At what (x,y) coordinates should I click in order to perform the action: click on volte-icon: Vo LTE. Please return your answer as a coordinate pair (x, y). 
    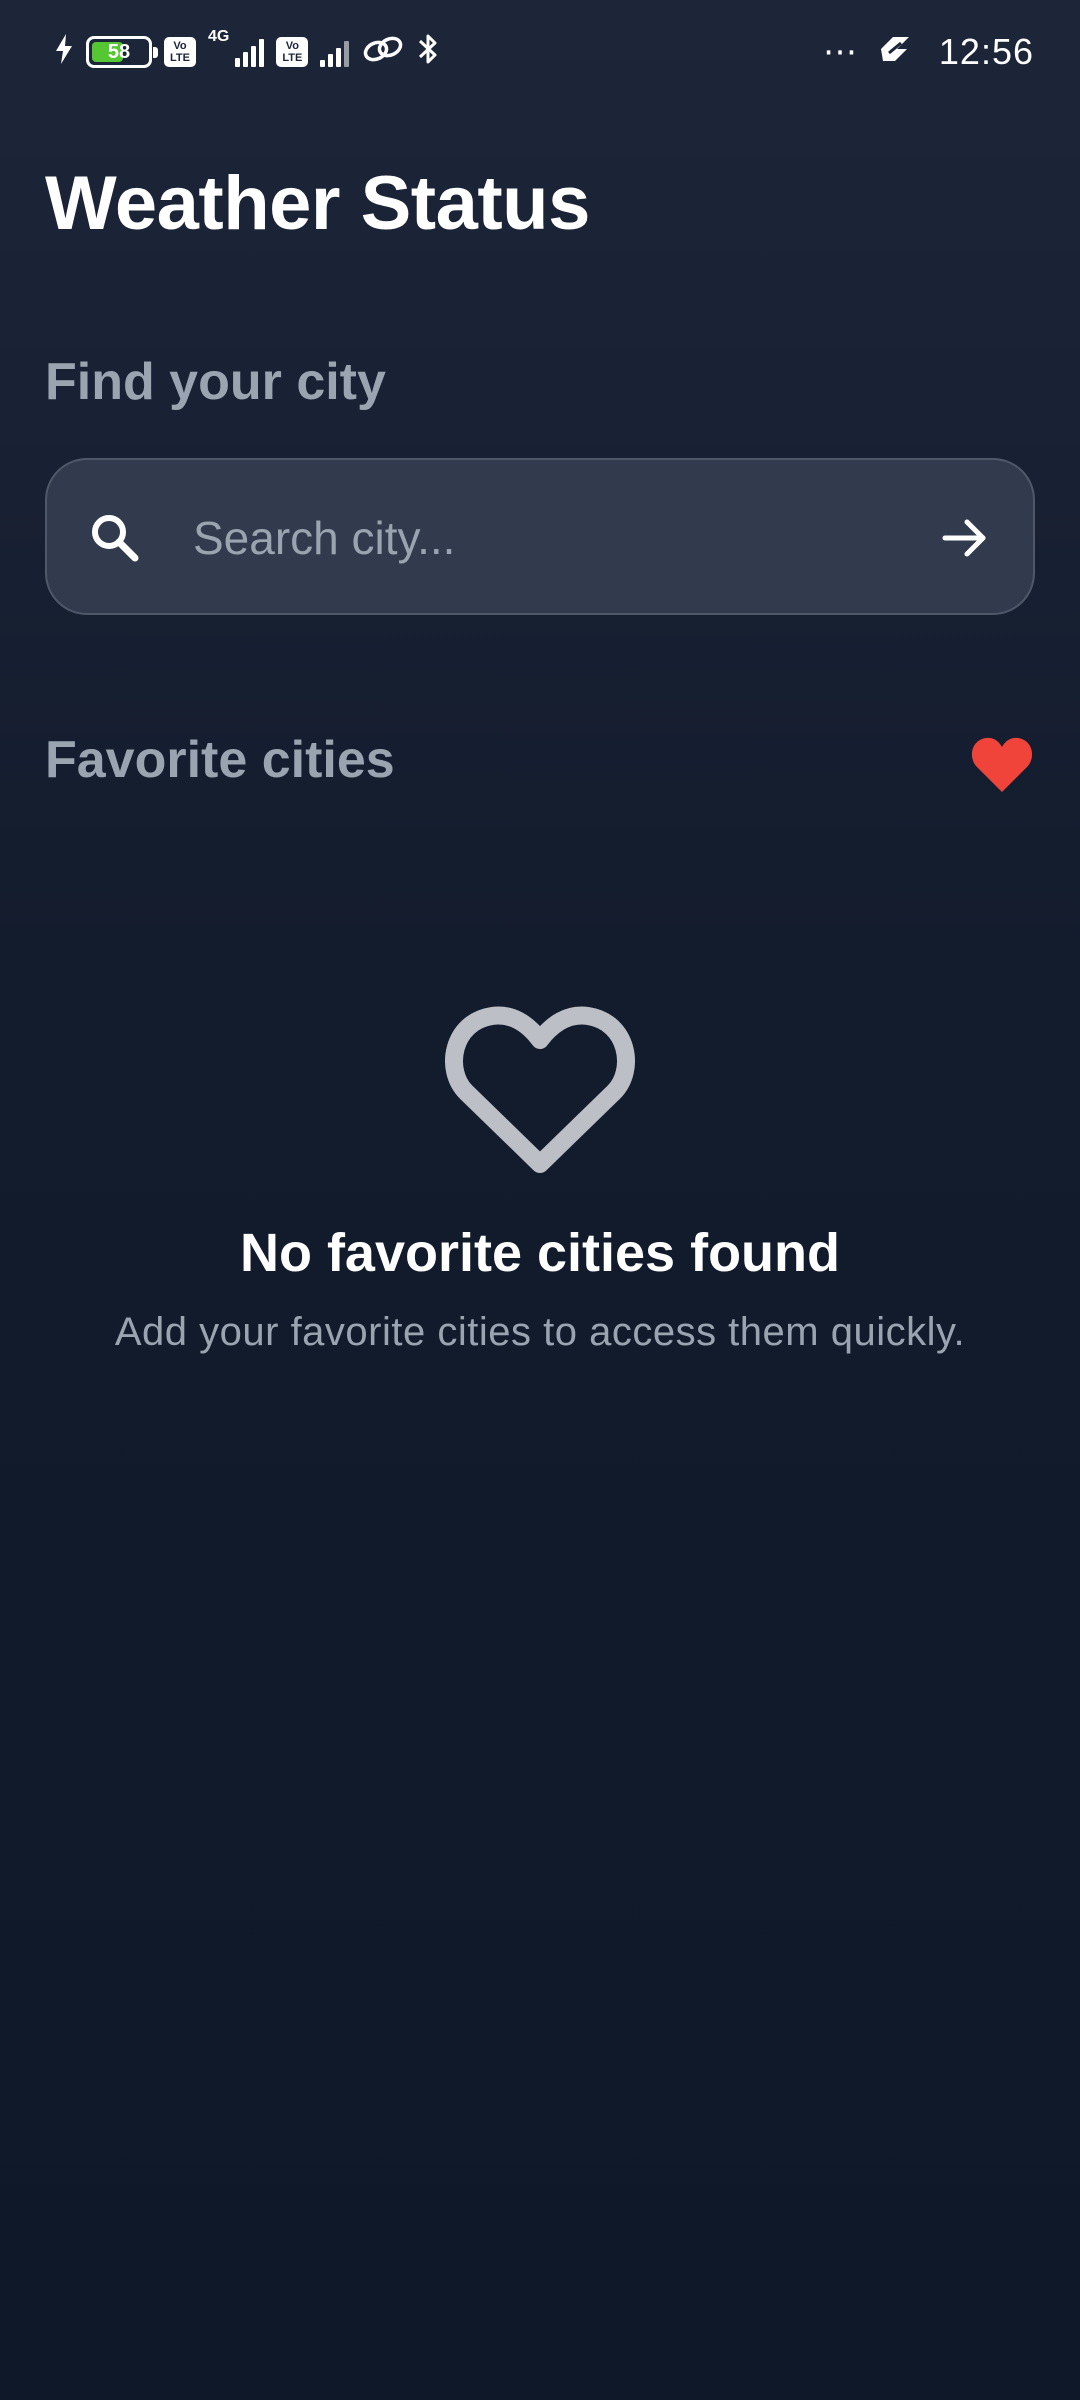
    Looking at the image, I should click on (180, 52).